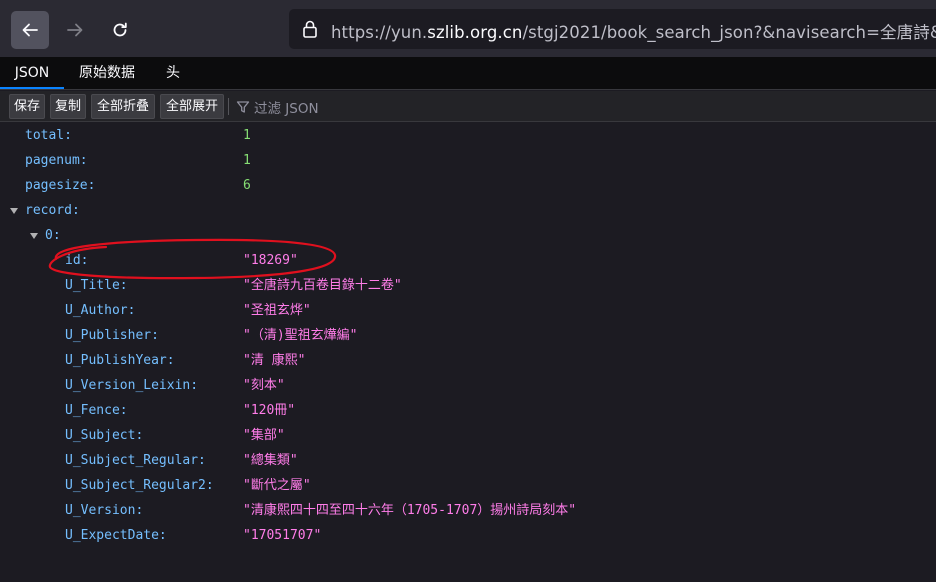  Describe the element at coordinates (468, 160) in the screenshot. I see `json-row-pagenum: pagenum: 1` at that location.